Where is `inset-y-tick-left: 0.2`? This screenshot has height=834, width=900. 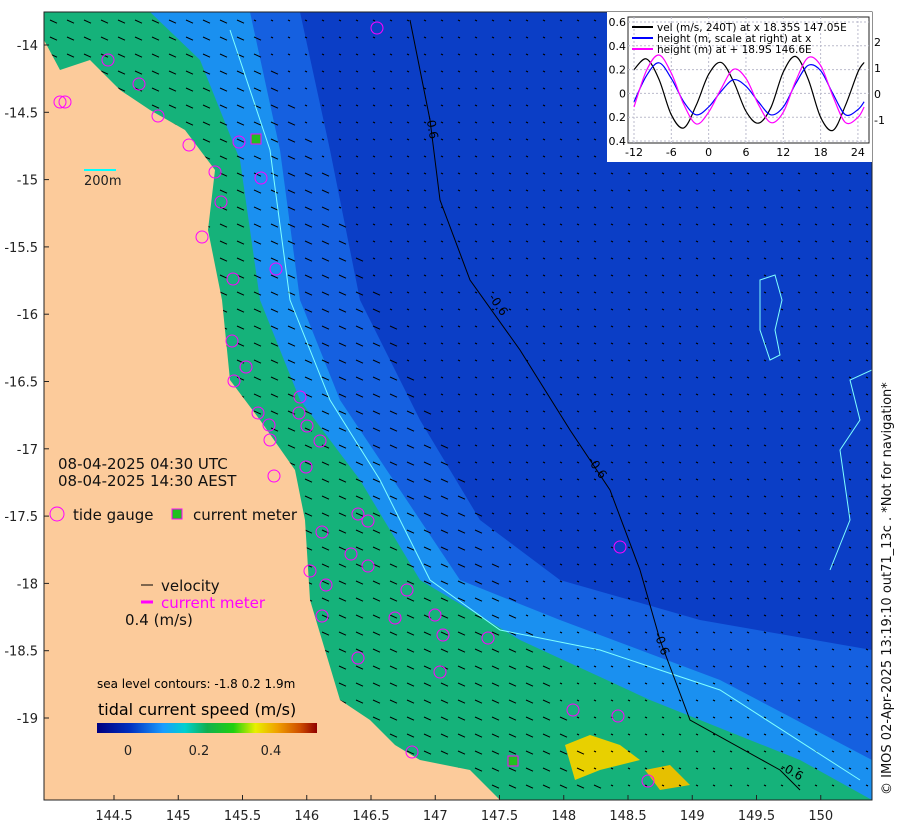 inset-y-tick-left: 0.2 is located at coordinates (618, 70).